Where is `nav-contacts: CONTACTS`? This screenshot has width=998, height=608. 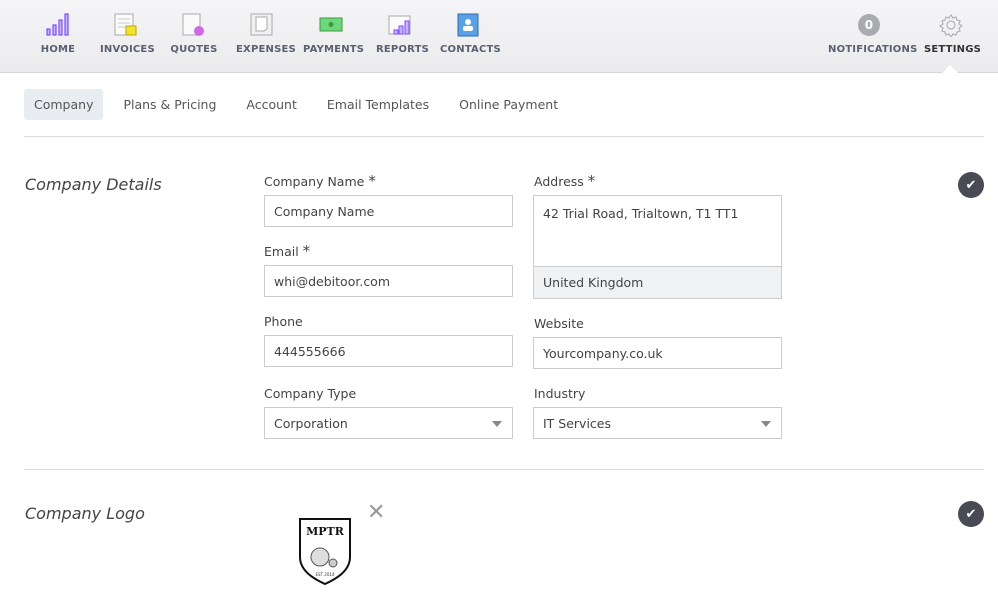
nav-contacts: CONTACTS is located at coordinates (470, 33).